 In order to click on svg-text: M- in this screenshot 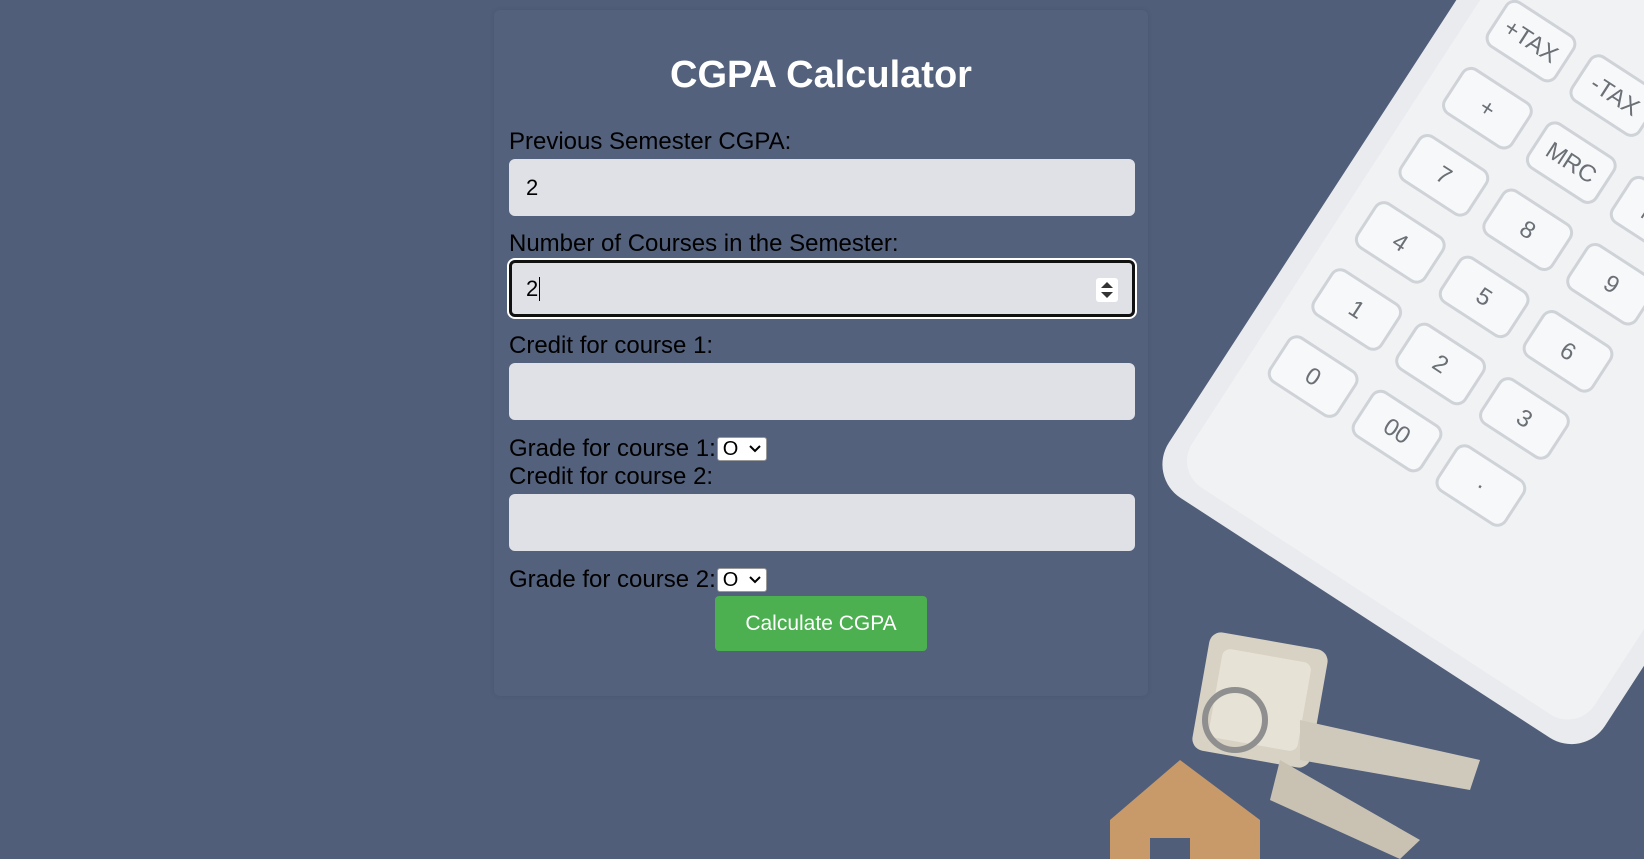, I will do `click(1640, 218)`.